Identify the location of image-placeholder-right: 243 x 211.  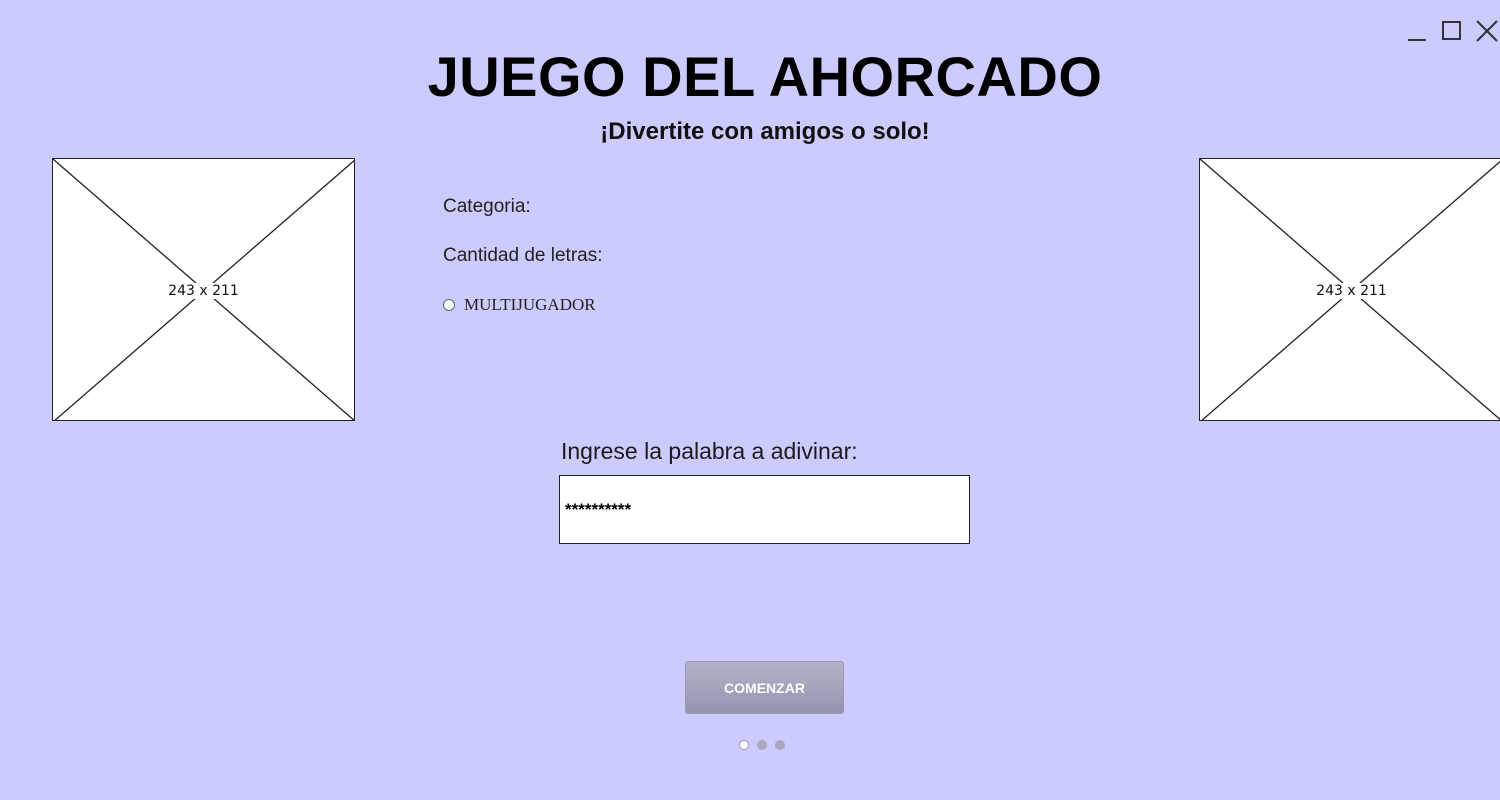
(1349, 289).